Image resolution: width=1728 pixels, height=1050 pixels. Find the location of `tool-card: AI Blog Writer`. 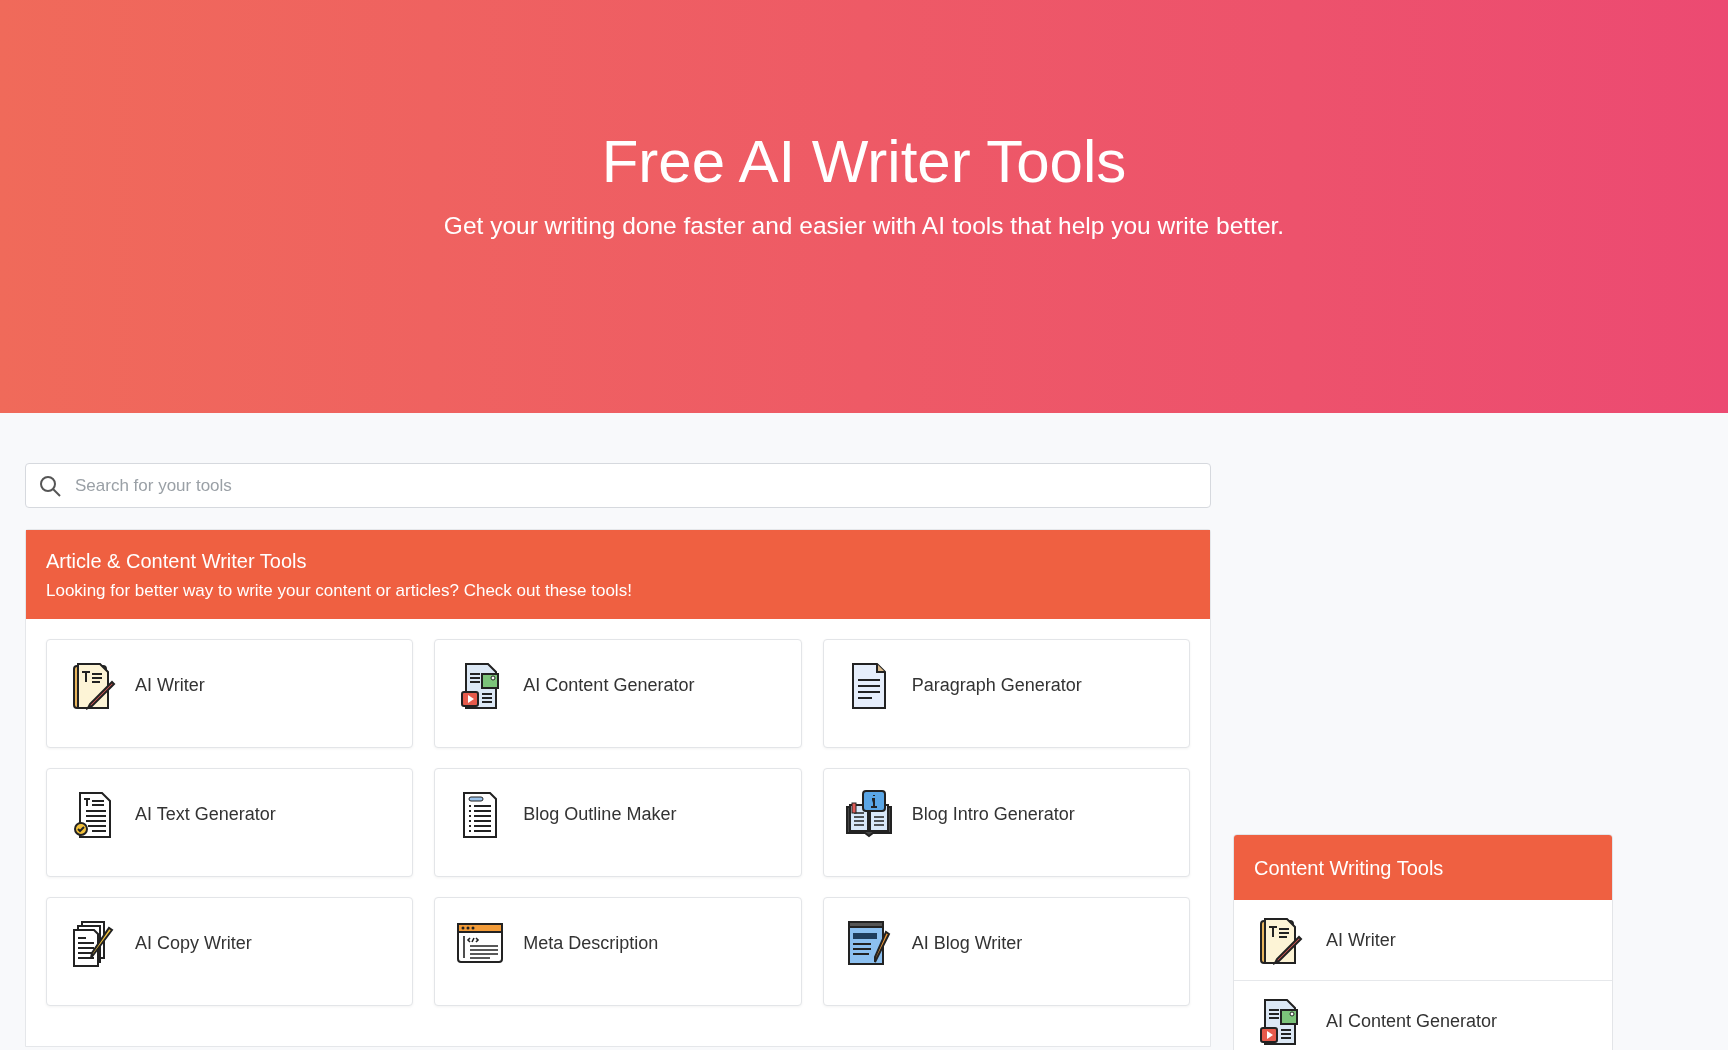

tool-card: AI Blog Writer is located at coordinates (1006, 951).